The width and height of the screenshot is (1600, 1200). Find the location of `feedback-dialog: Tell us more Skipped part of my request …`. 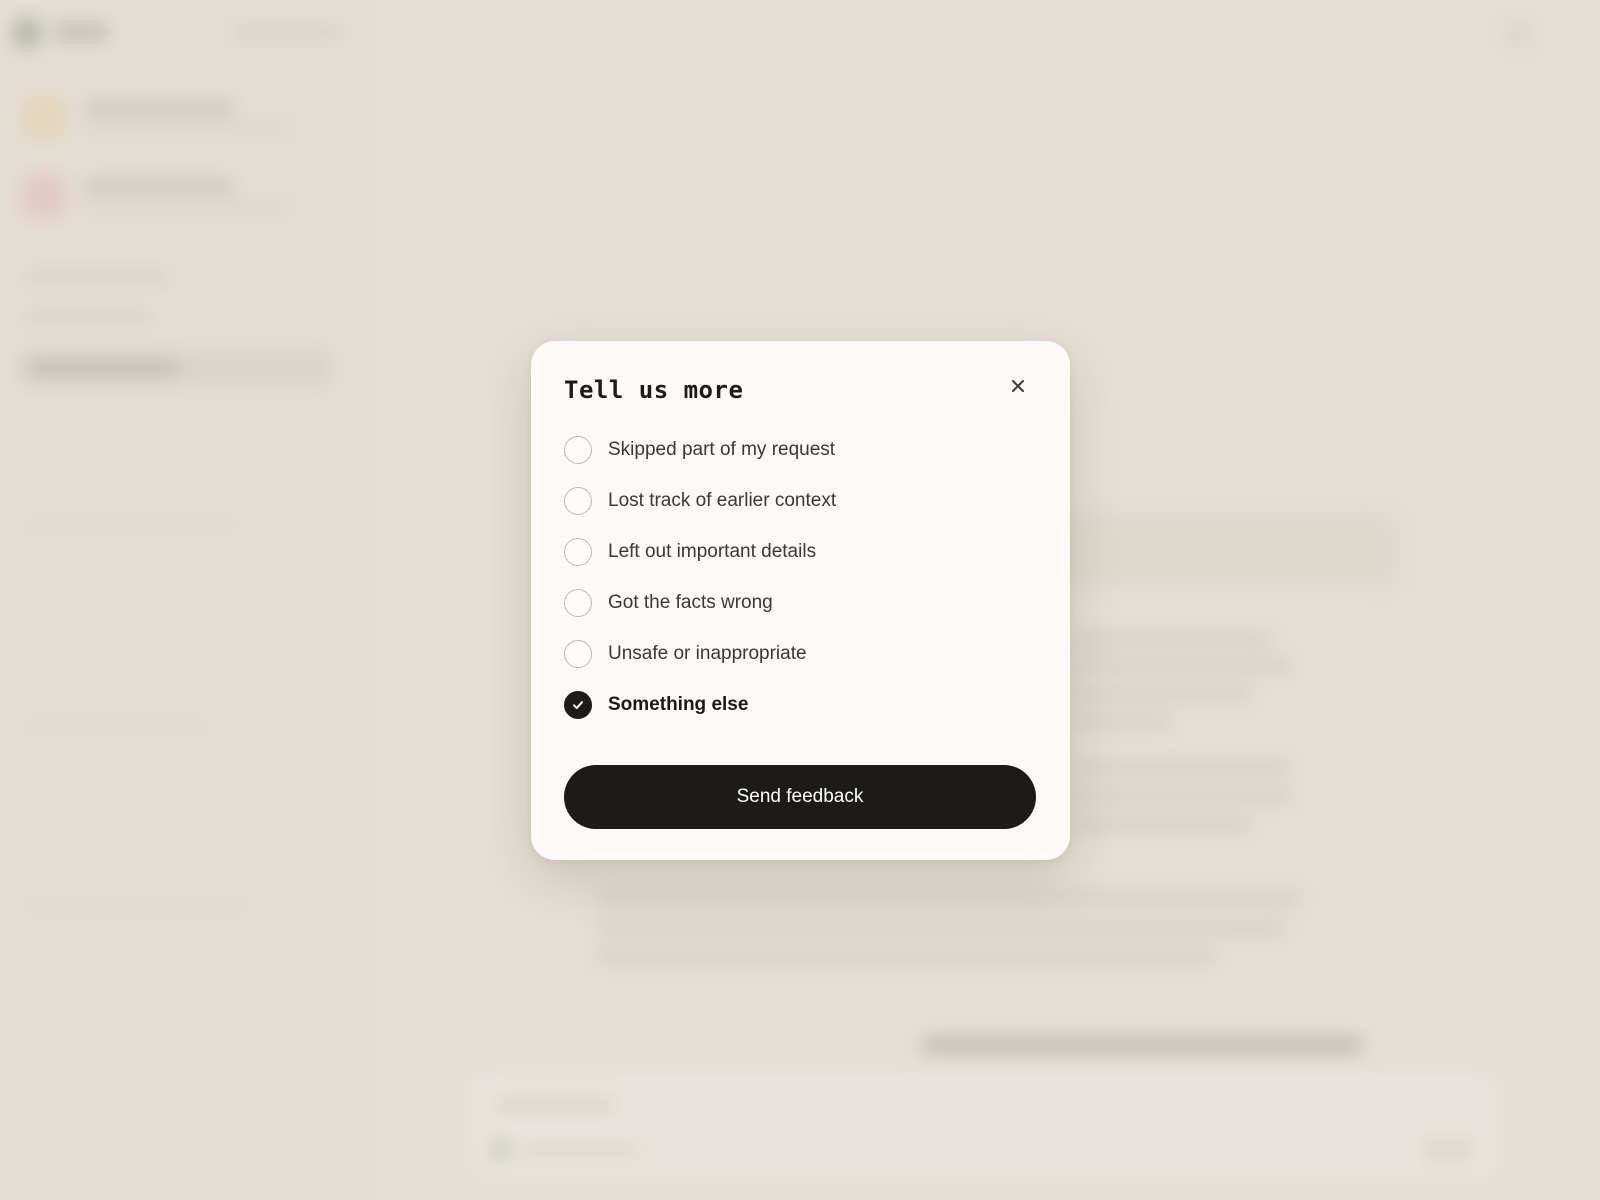

feedback-dialog: Tell us more Skipped part of my request … is located at coordinates (800, 600).